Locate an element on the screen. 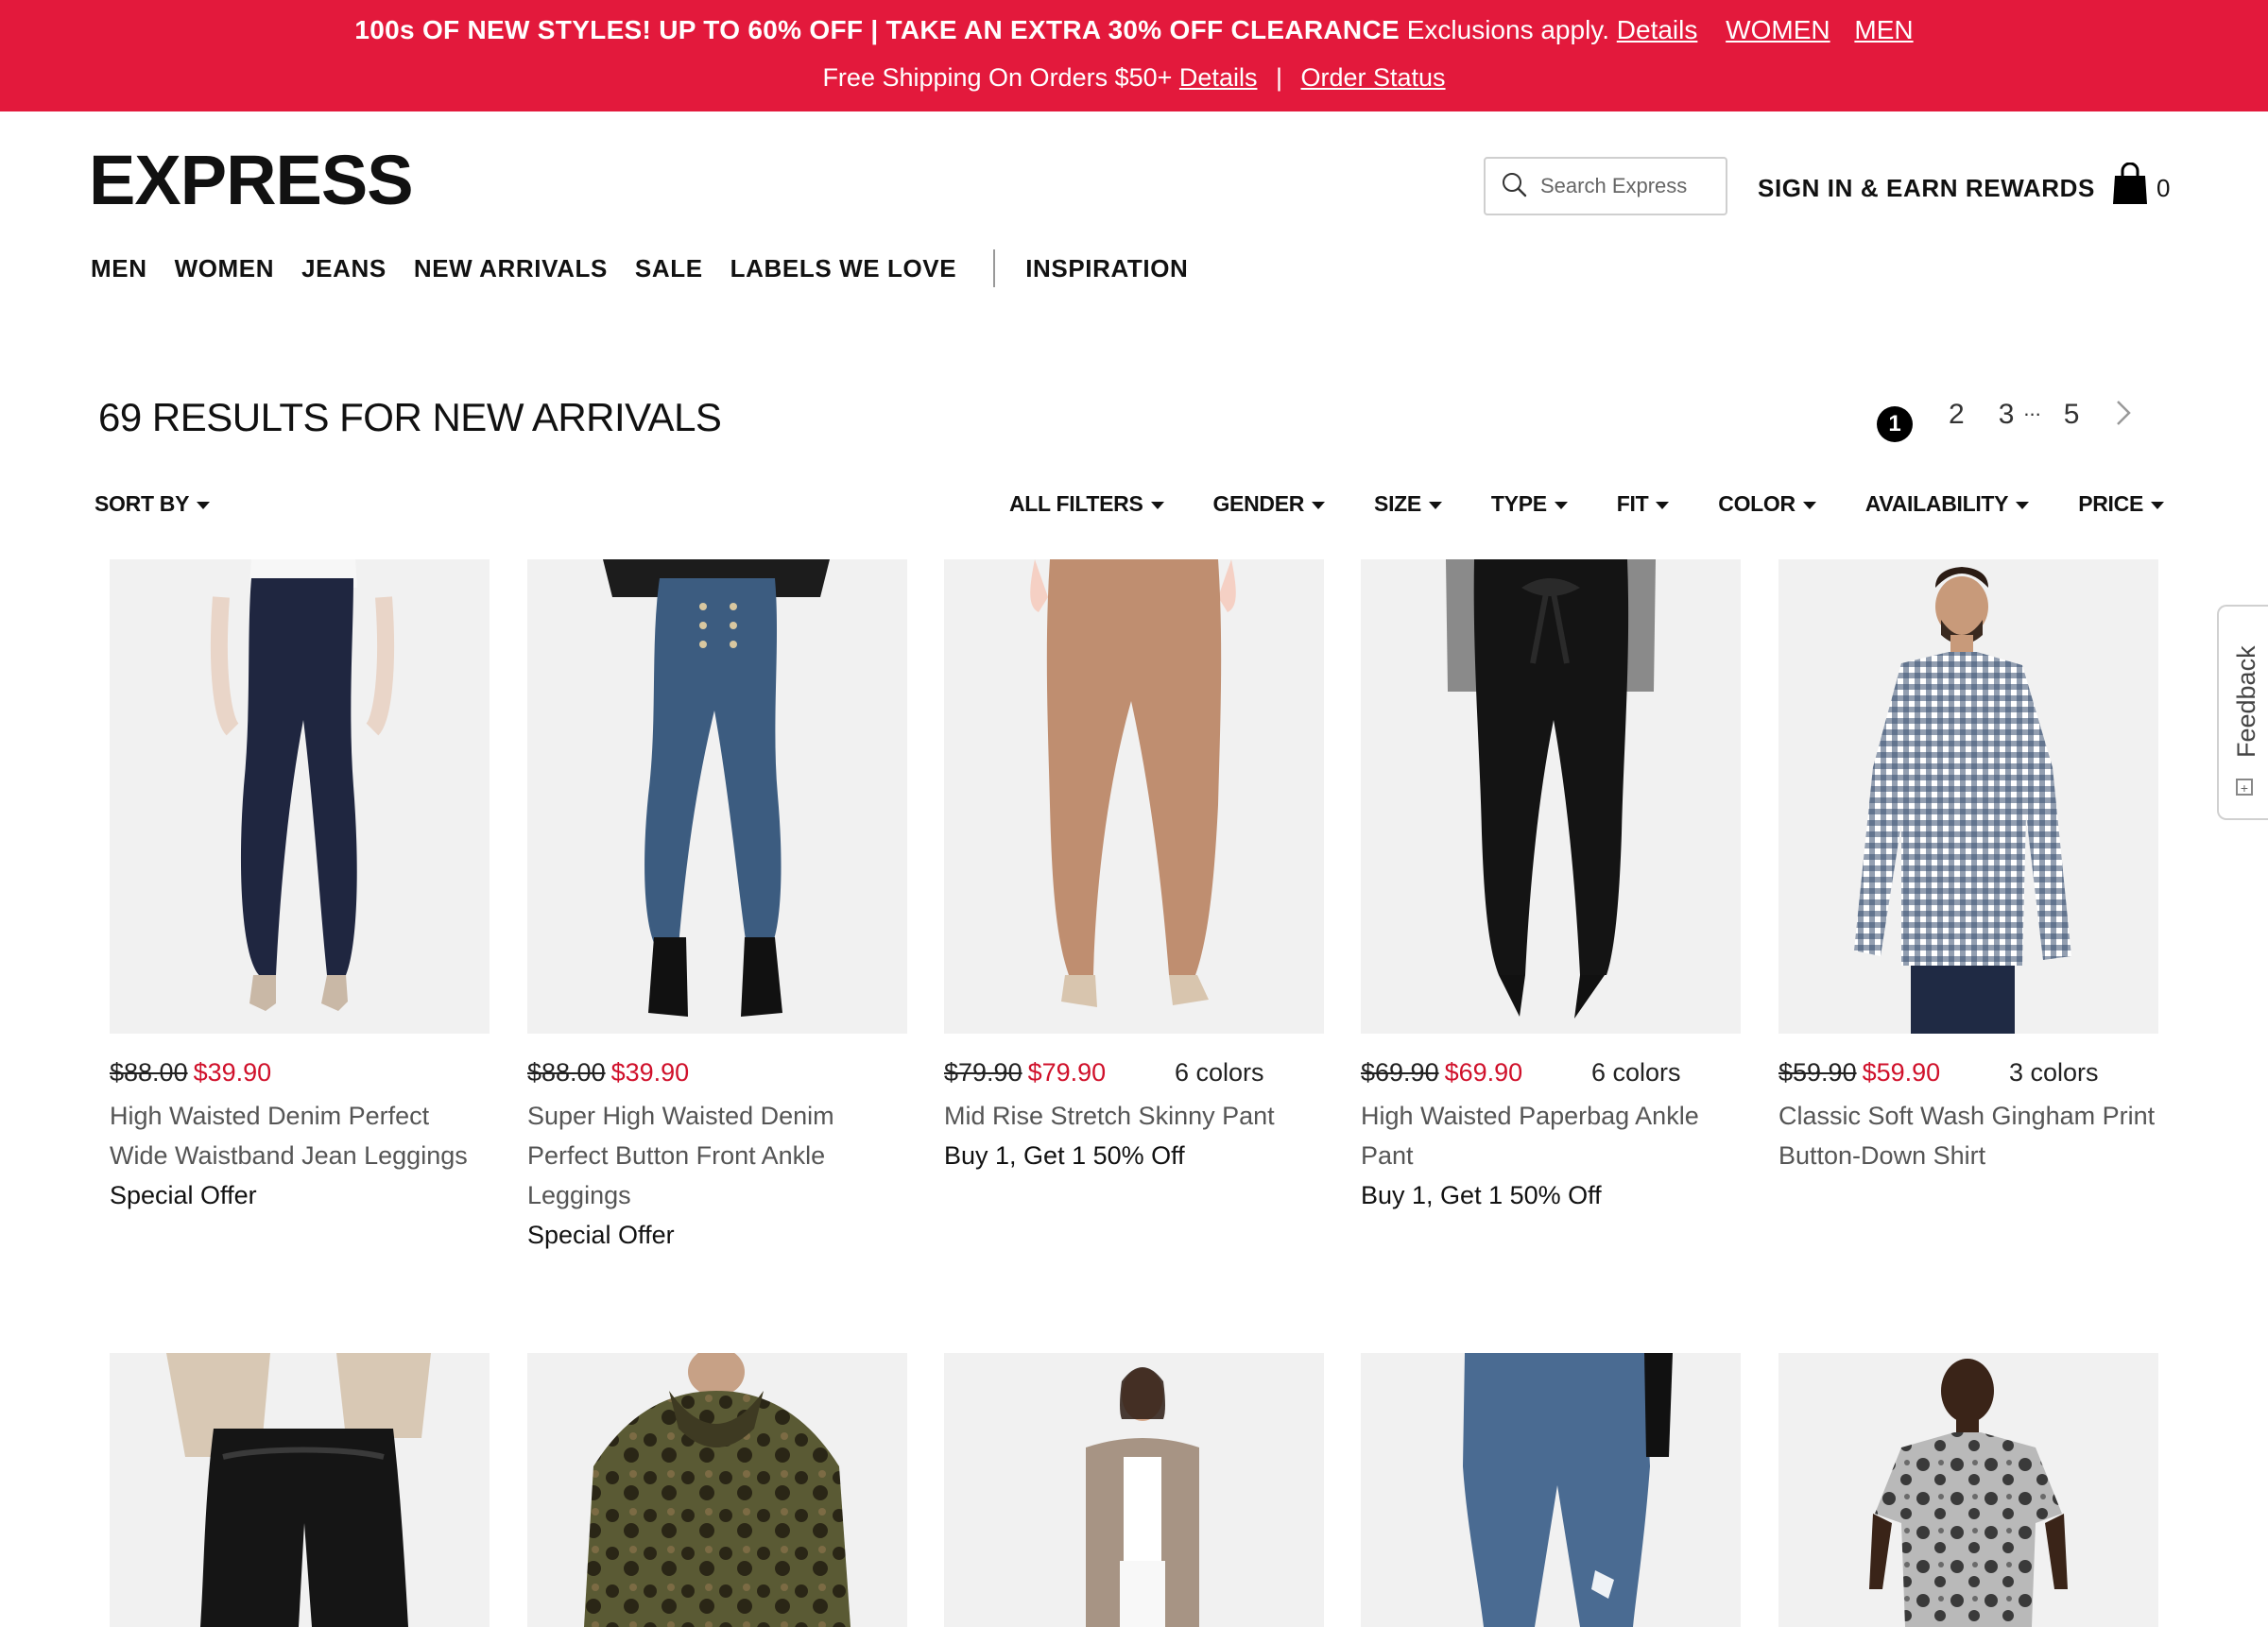 Image resolution: width=2268 pixels, height=1627 pixels. price-row: $79.90 $79.90 6 colors is located at coordinates (1134, 1074).